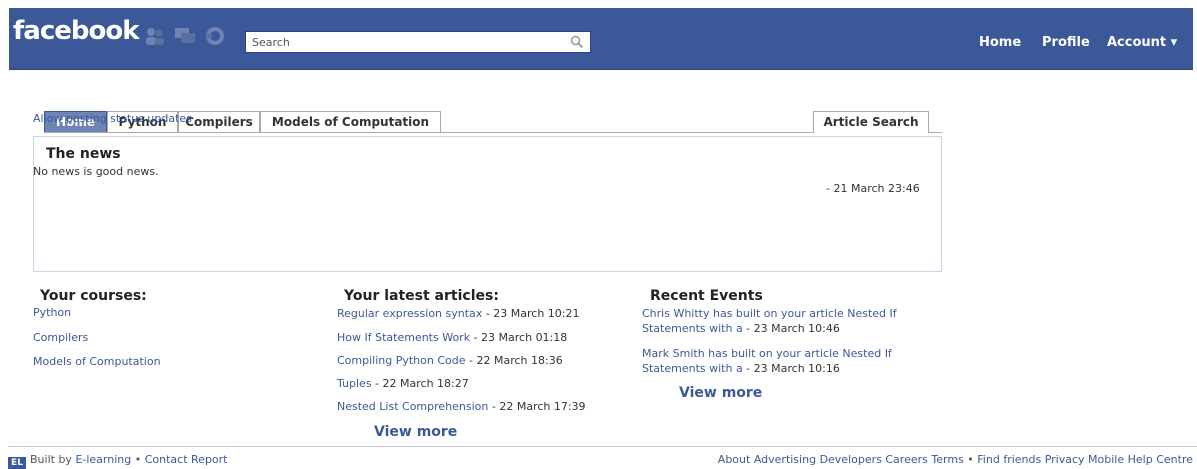 The image size is (1197, 469). What do you see at coordinates (93, 296) in the screenshot?
I see `courses-title: Your courses:` at bounding box center [93, 296].